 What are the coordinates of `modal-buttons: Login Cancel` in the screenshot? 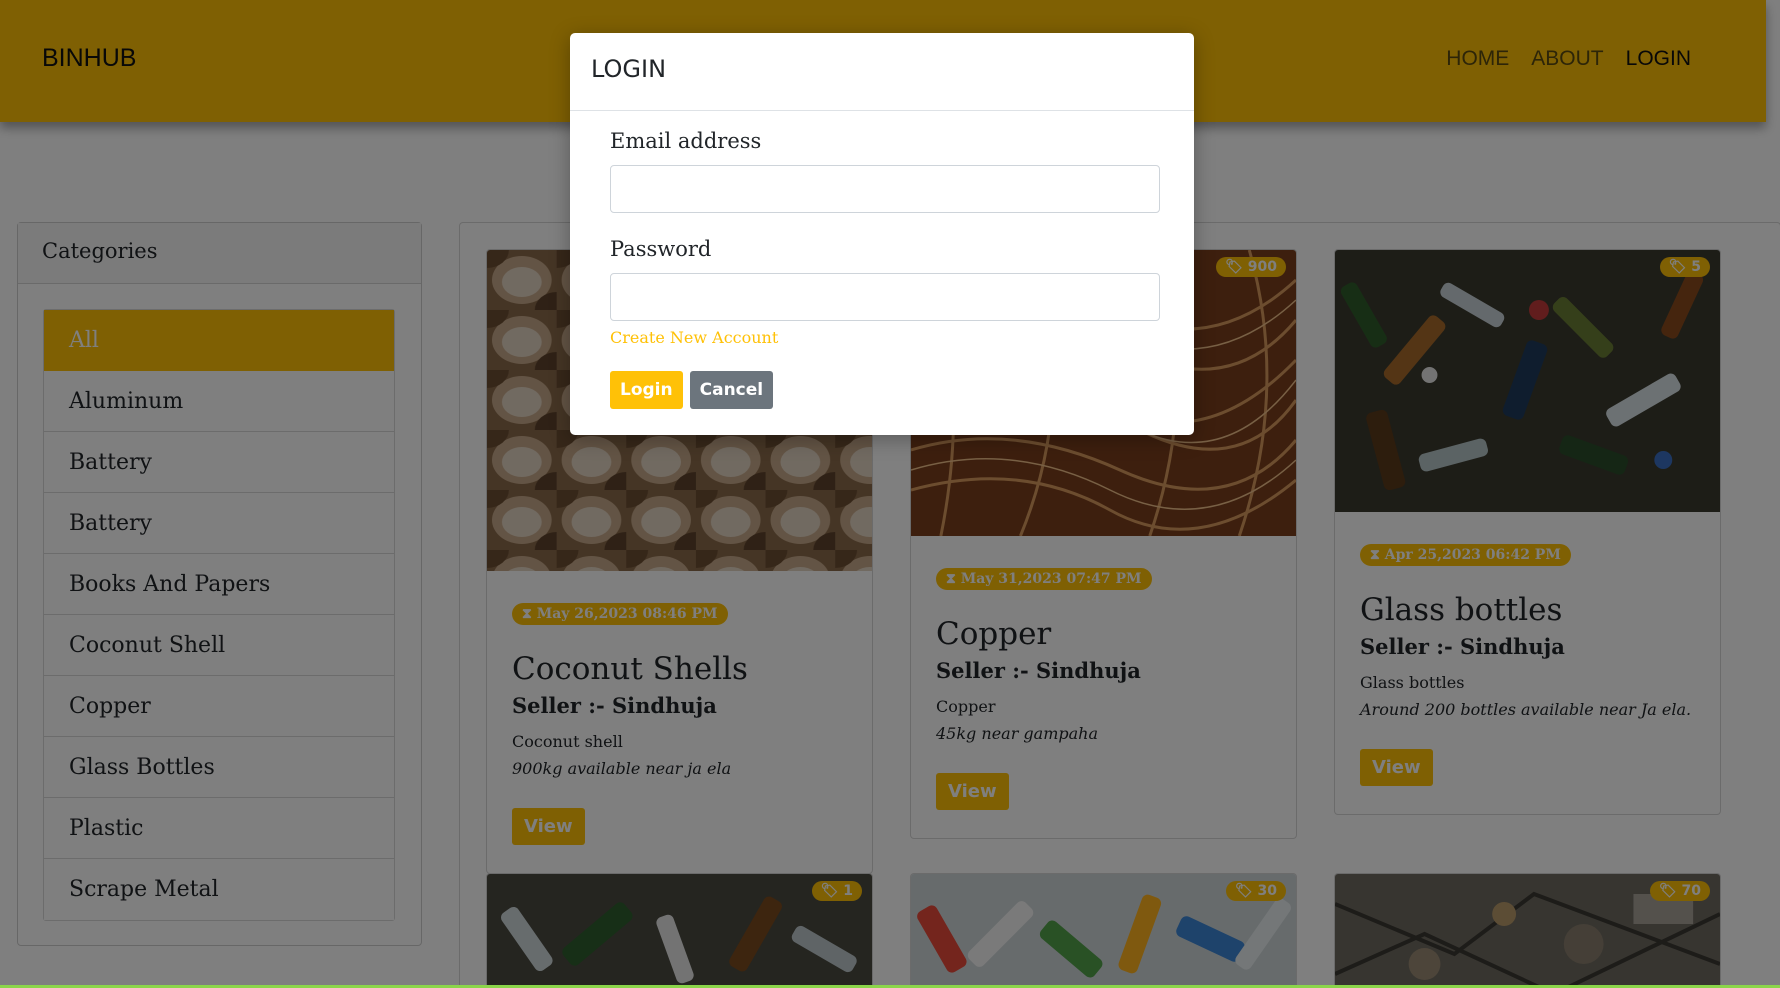 It's located at (882, 390).